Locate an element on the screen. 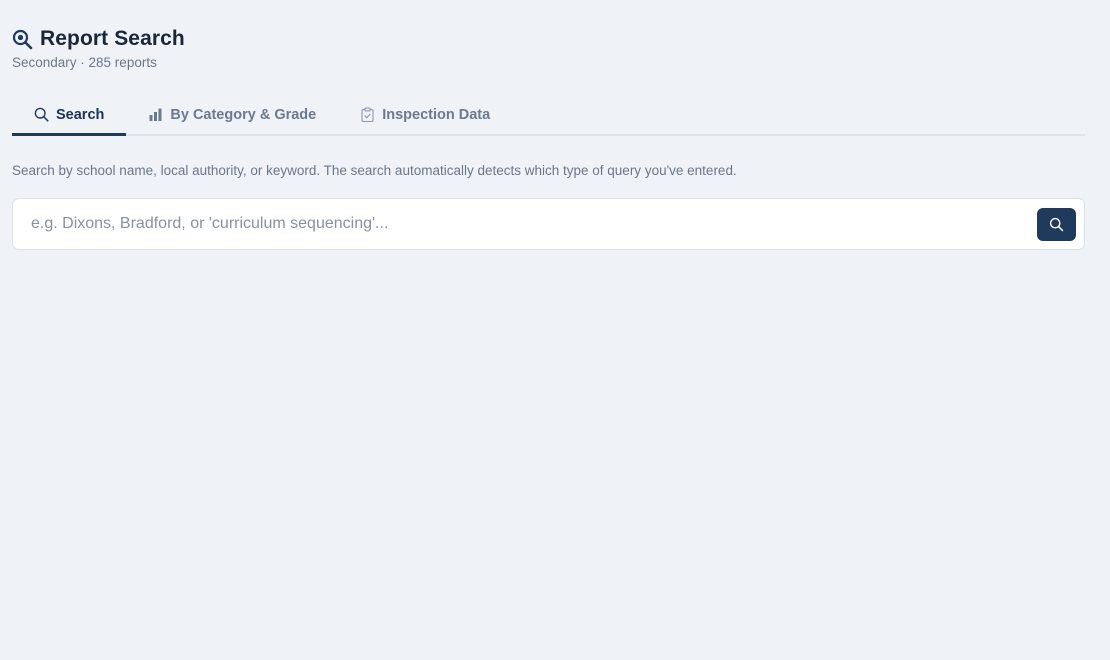 The width and height of the screenshot is (1110, 660). tab-search-label: Search is located at coordinates (80, 114).